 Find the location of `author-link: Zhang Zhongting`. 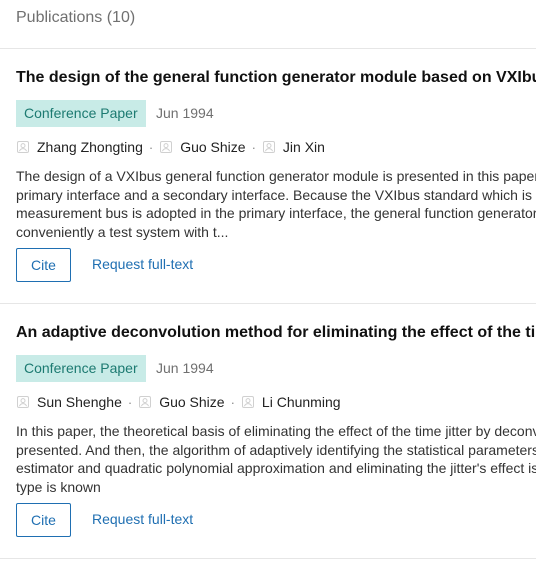

author-link: Zhang Zhongting is located at coordinates (79, 147).